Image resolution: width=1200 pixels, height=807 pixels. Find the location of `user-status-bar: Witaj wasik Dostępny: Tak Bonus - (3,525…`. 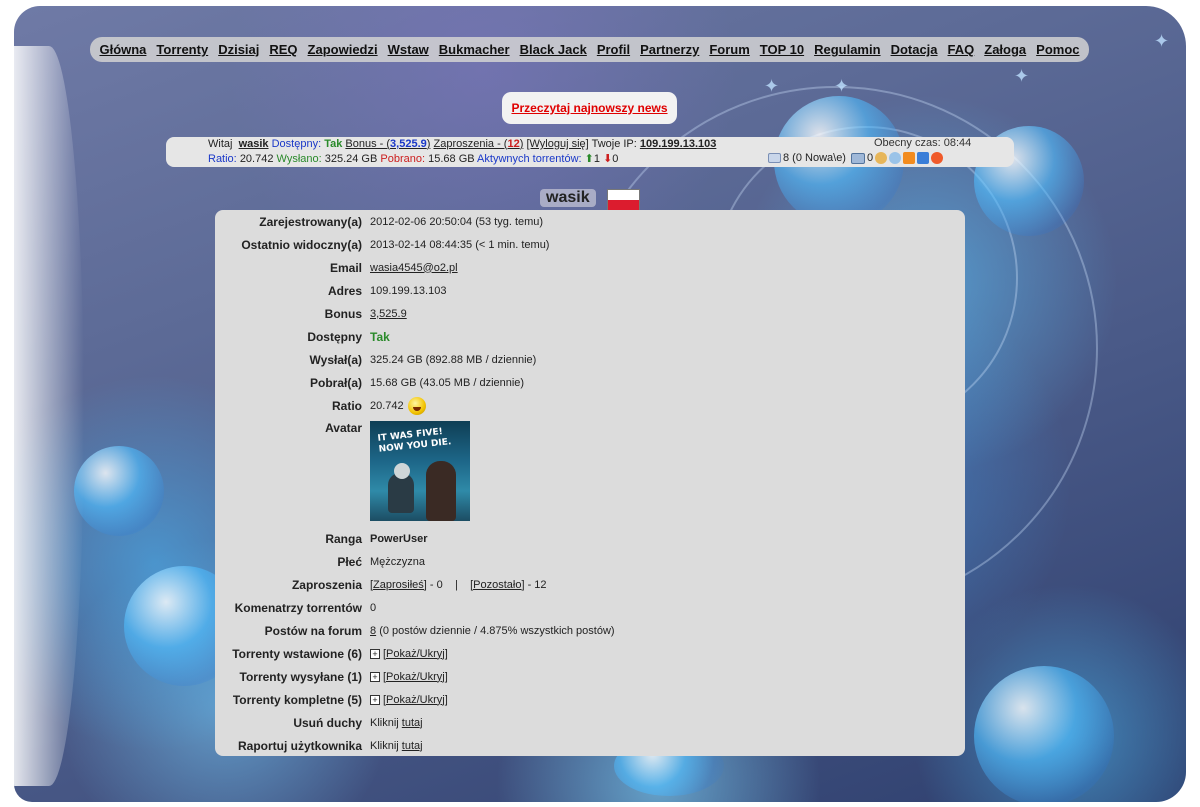

user-status-bar: Witaj wasik Dostępny: Tak Bonus - (3,525… is located at coordinates (590, 152).